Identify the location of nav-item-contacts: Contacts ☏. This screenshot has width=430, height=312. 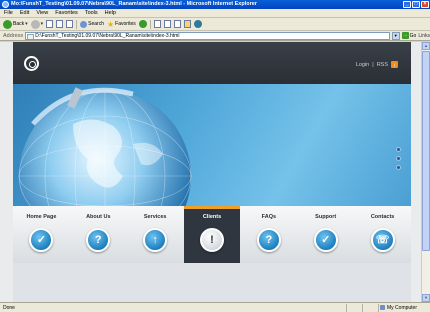
(382, 234).